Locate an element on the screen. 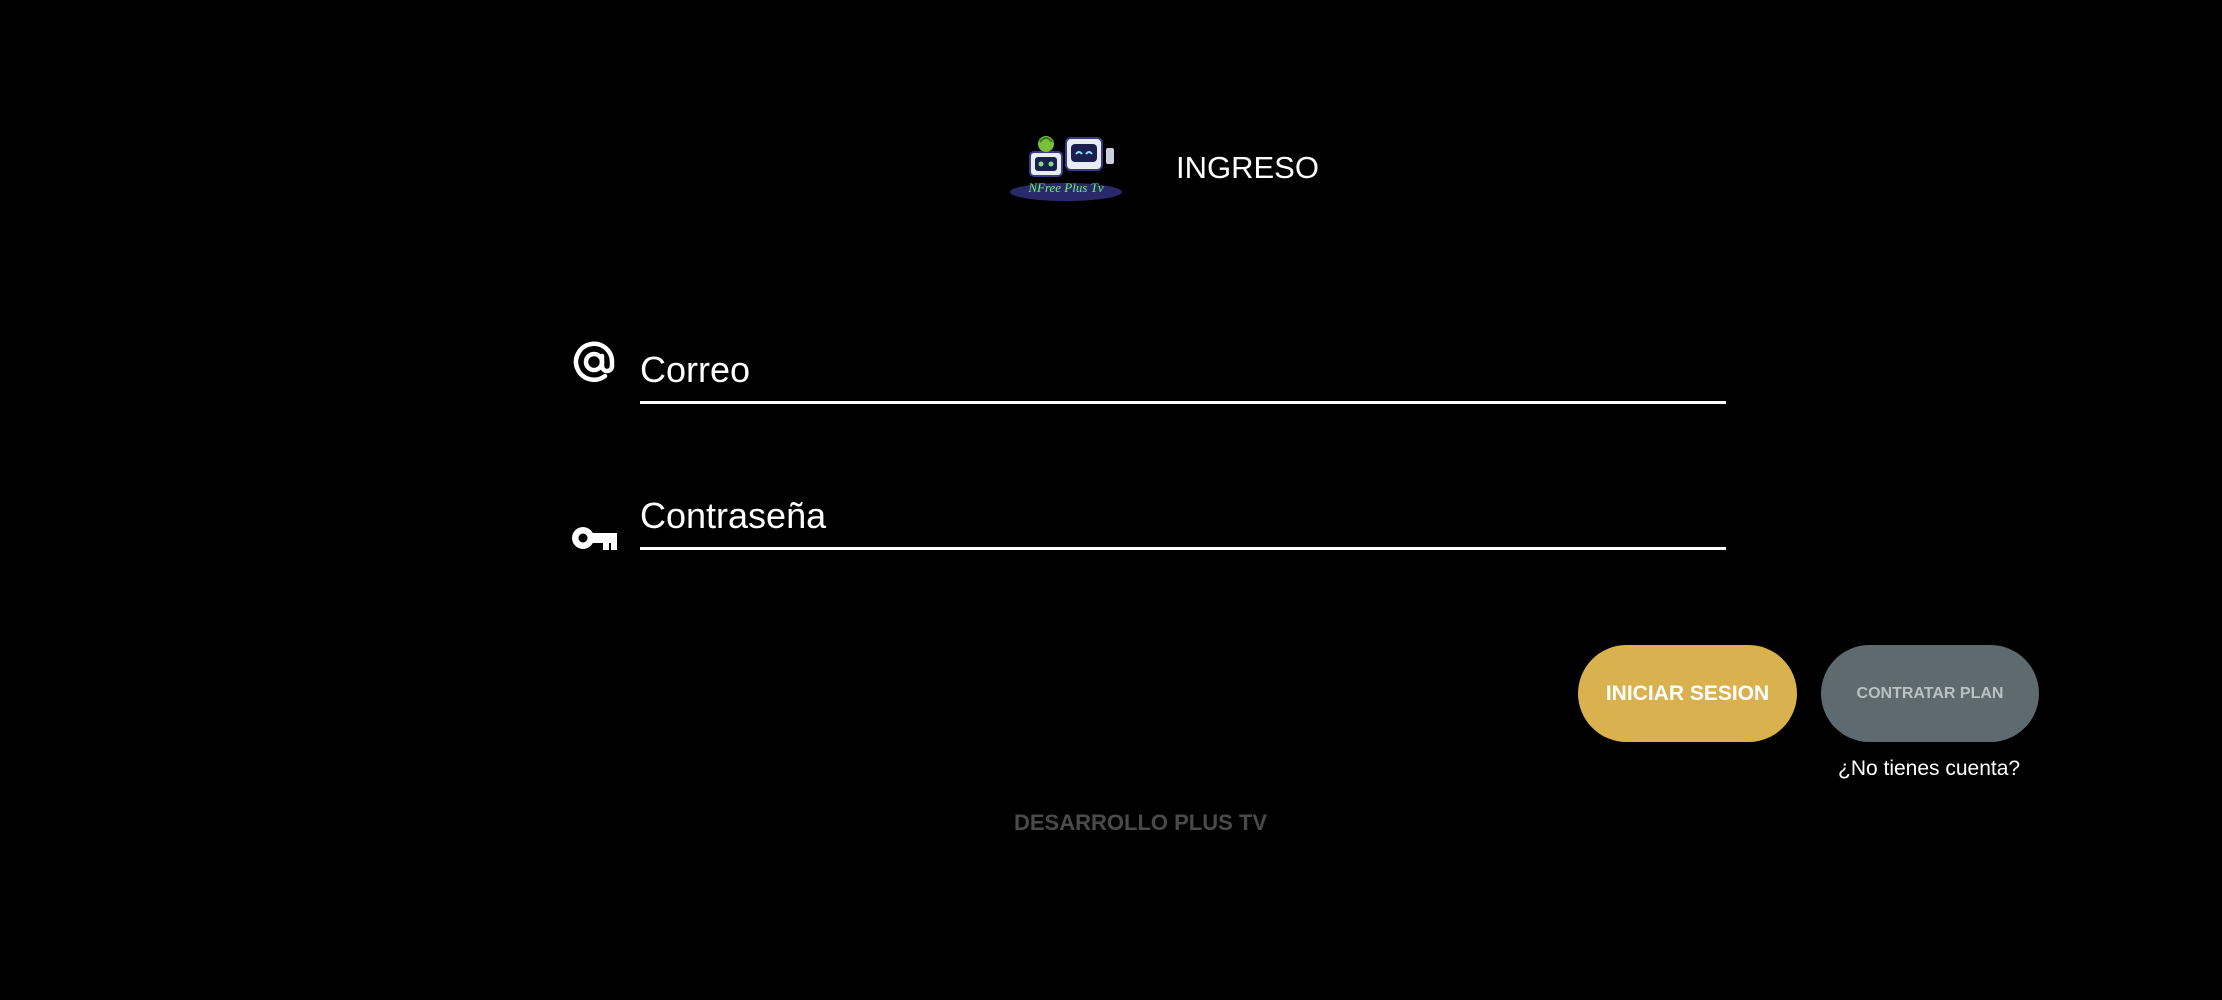 The image size is (2222, 1000). footer-credit: DESARROLLO PLUS TV is located at coordinates (1141, 822).